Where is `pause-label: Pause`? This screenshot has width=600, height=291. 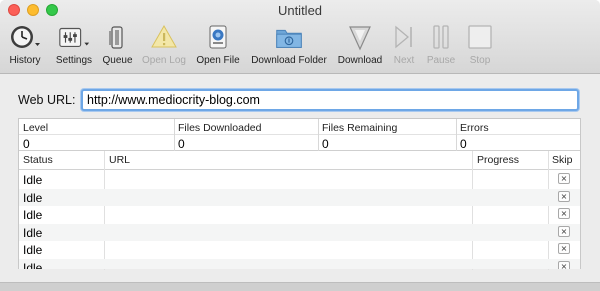 pause-label: Pause is located at coordinates (441, 60).